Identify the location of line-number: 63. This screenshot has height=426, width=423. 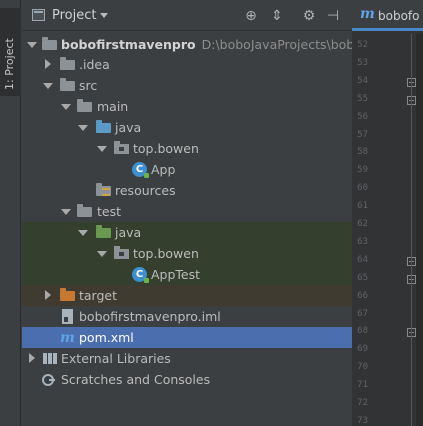
(362, 241).